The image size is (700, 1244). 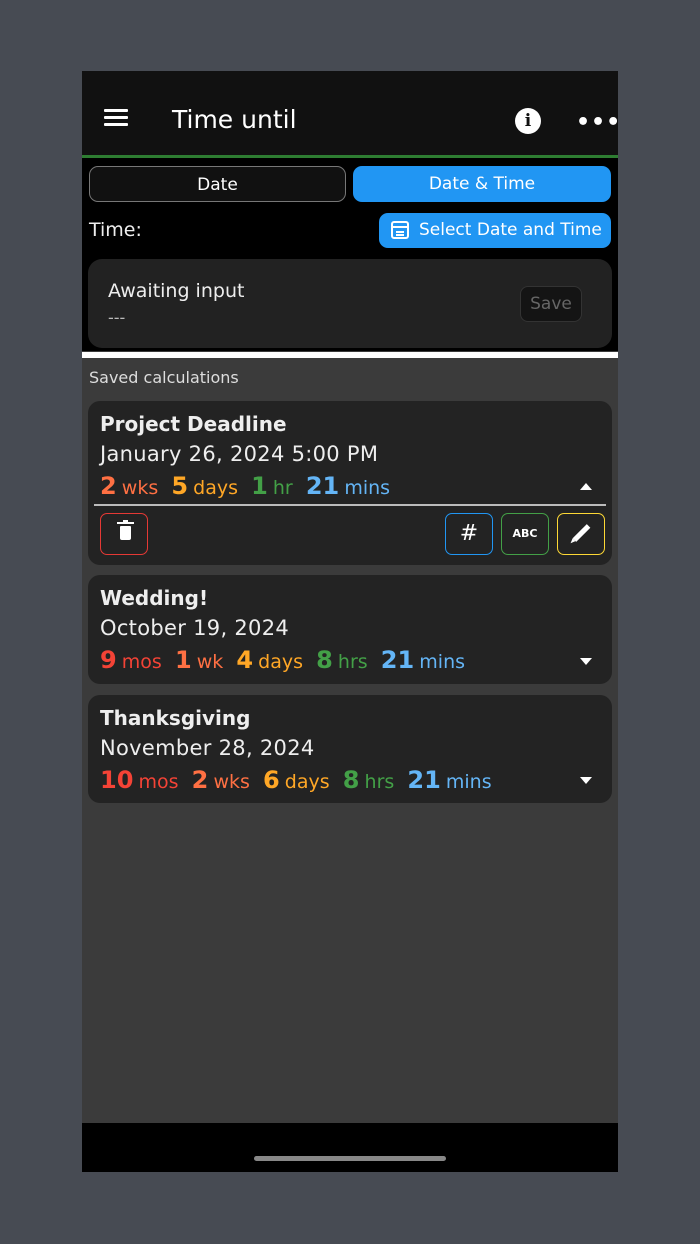 I want to click on app-title: Time until, so click(x=234, y=119).